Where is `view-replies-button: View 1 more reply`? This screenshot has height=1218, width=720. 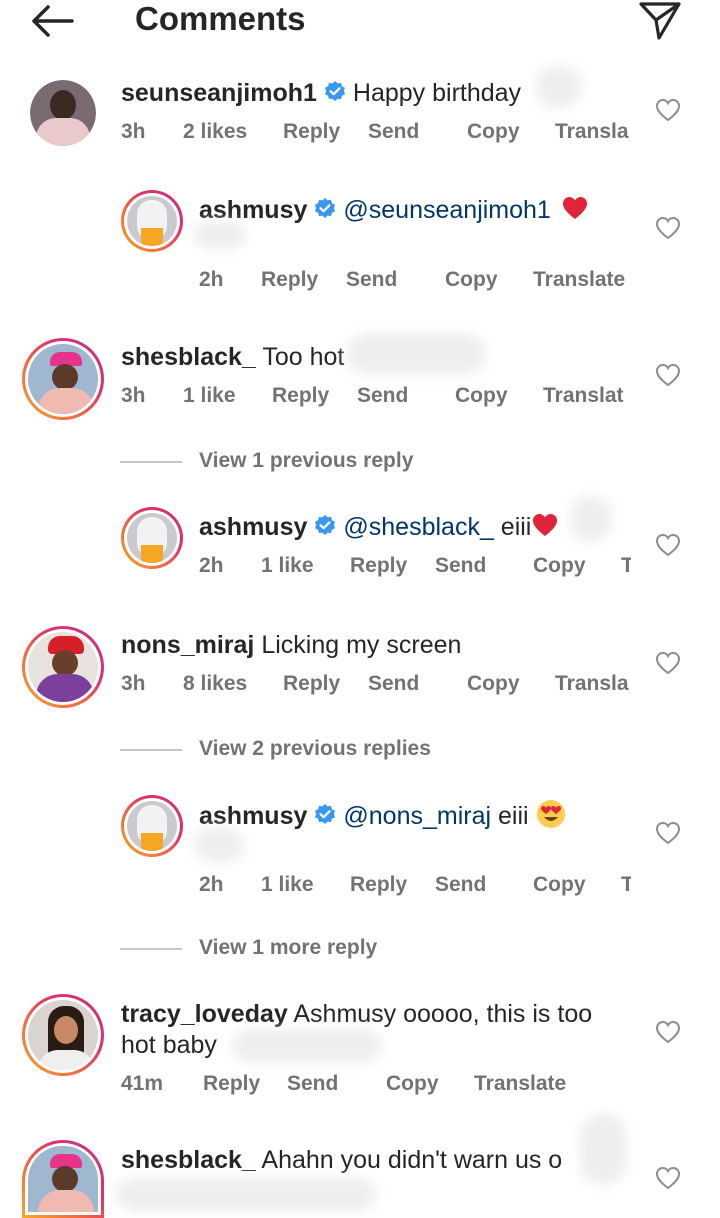 view-replies-button: View 1 more reply is located at coordinates (320, 948).